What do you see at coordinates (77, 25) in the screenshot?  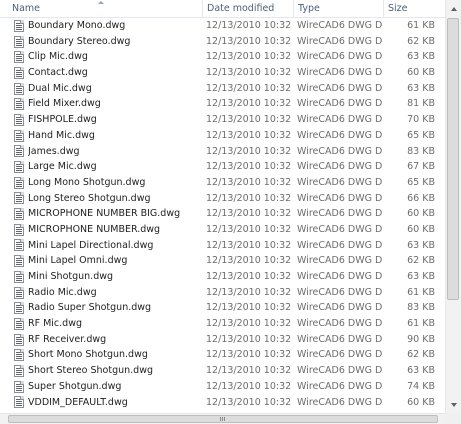 I see `file-name: Boundary Mono.dwg` at bounding box center [77, 25].